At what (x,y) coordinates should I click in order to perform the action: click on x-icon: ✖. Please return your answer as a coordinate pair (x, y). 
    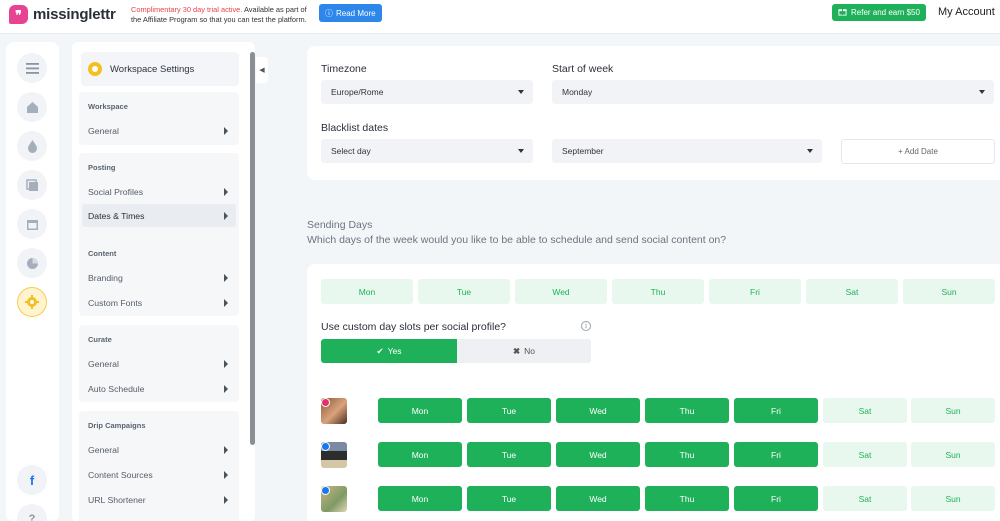
    Looking at the image, I should click on (517, 350).